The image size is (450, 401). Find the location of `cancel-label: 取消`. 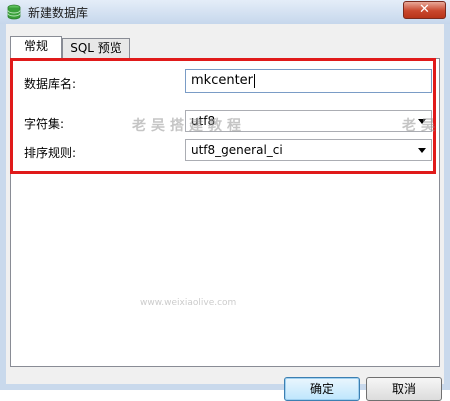

cancel-label: 取消 is located at coordinates (403, 389).